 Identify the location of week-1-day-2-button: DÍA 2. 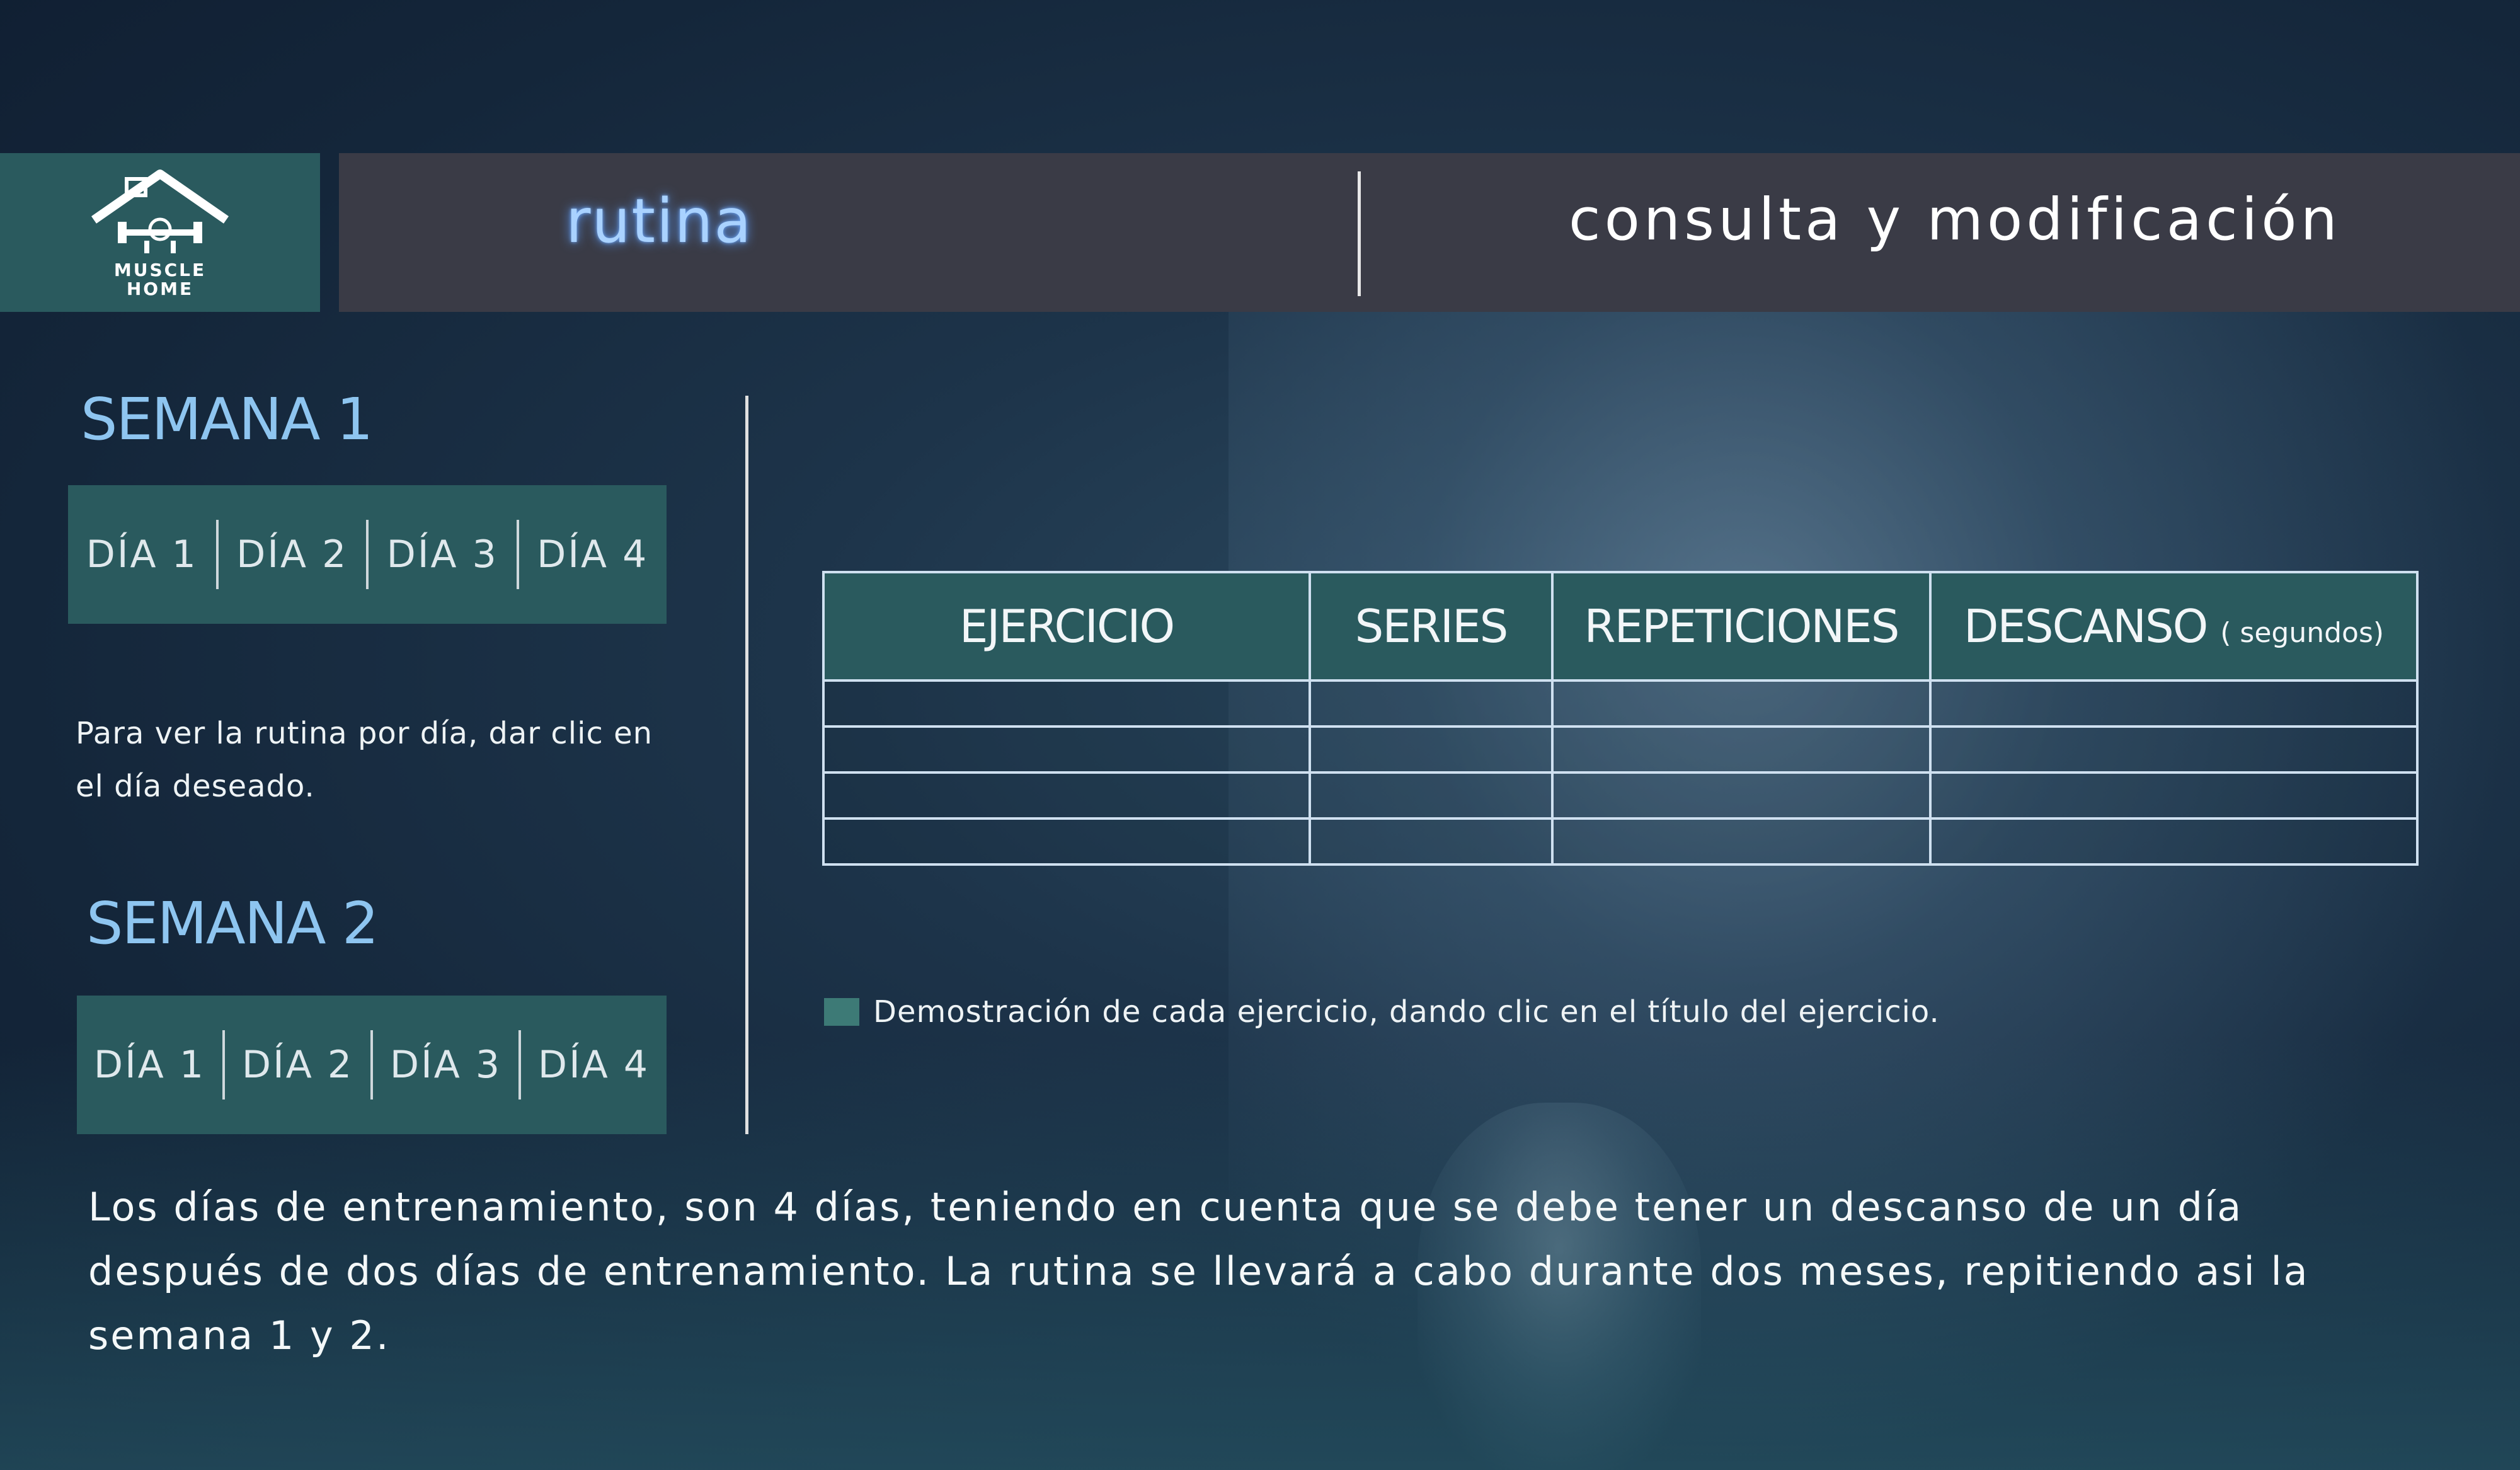
(293, 554).